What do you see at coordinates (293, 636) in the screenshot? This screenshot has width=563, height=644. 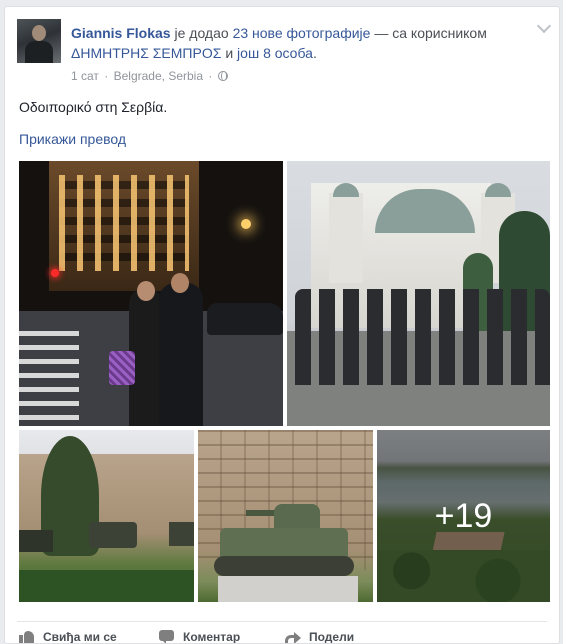 I see `share-arrow-icon` at bounding box center [293, 636].